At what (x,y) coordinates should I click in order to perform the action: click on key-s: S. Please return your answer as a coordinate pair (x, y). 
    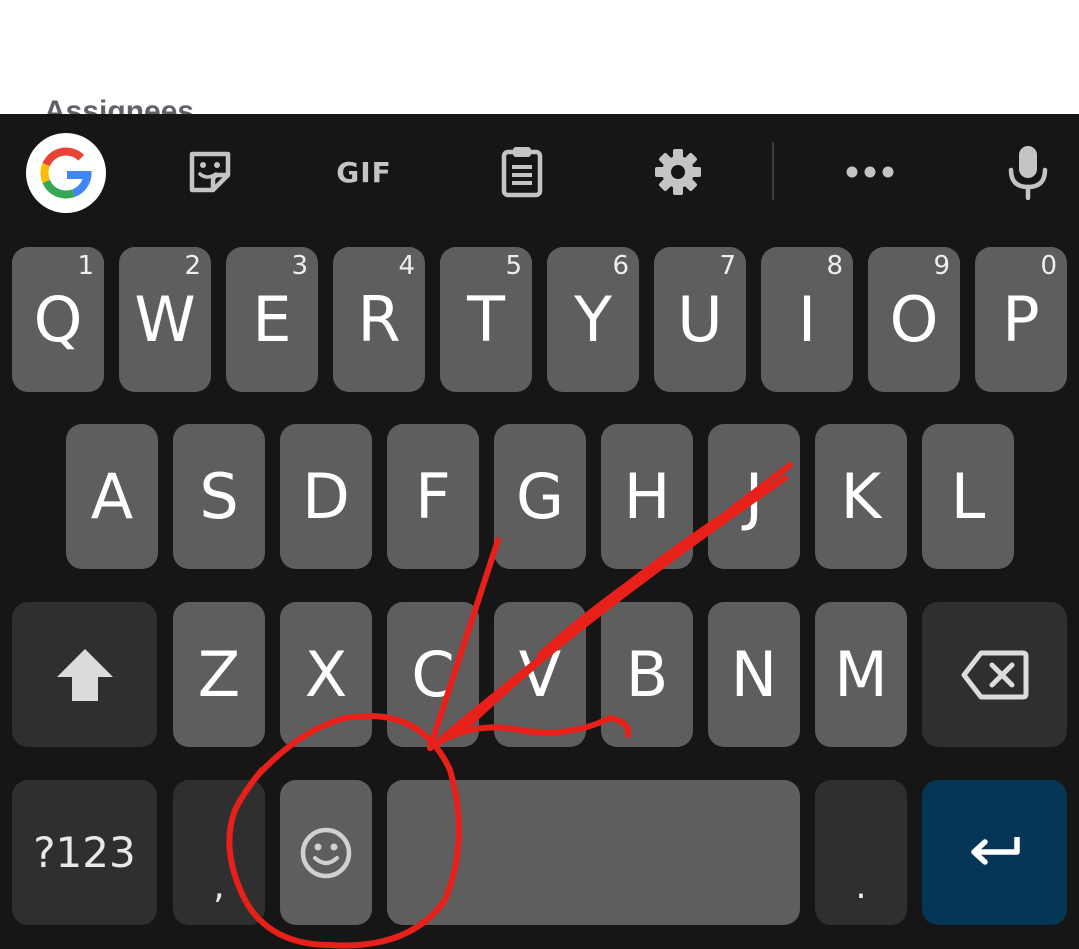
    Looking at the image, I should click on (219, 496).